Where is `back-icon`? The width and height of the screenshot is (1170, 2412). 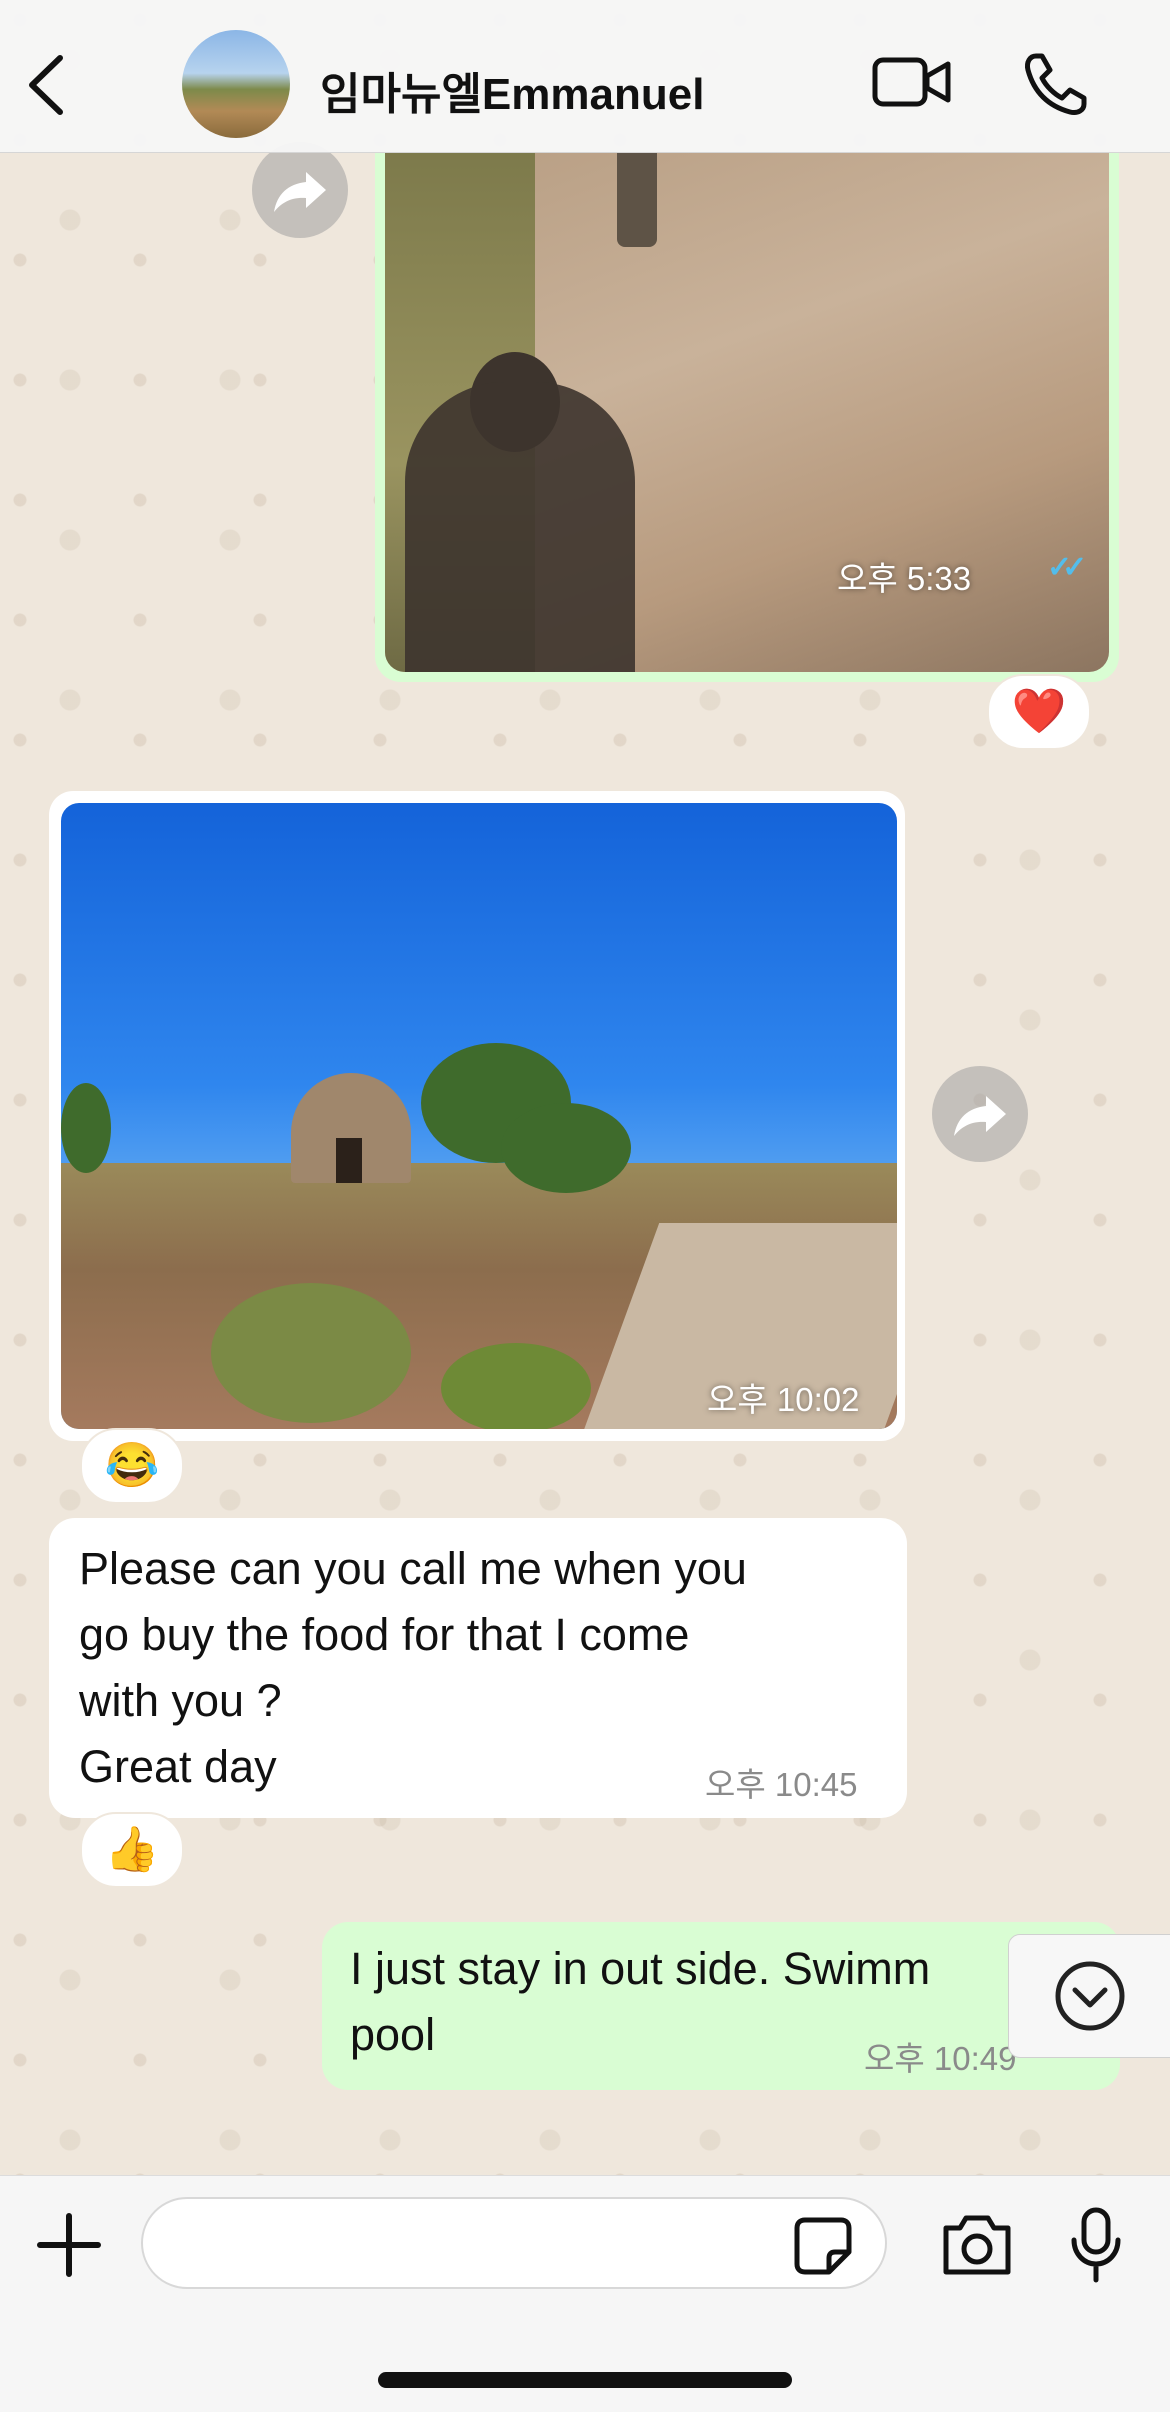 back-icon is located at coordinates (48, 85).